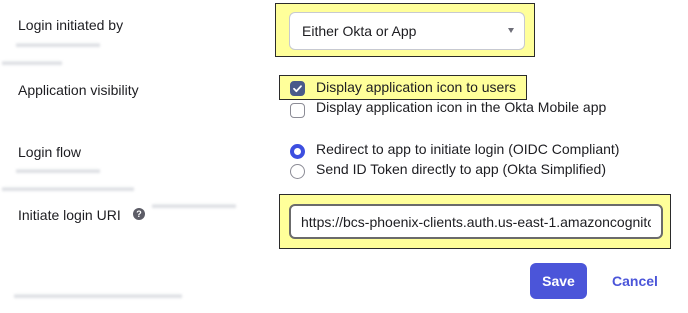  I want to click on application-visibility-label: Application visibility, so click(78, 90).